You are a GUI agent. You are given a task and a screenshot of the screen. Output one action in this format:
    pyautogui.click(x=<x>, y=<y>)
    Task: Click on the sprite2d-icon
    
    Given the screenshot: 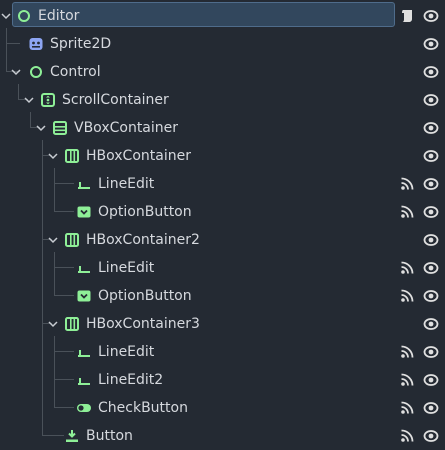 What is the action you would take?
    pyautogui.click(x=36, y=44)
    